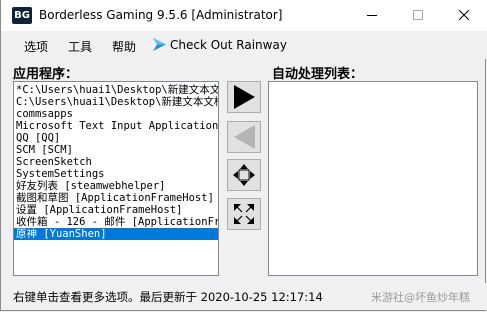 The height and width of the screenshot is (312, 487). I want to click on compress-arrows-icon, so click(244, 175).